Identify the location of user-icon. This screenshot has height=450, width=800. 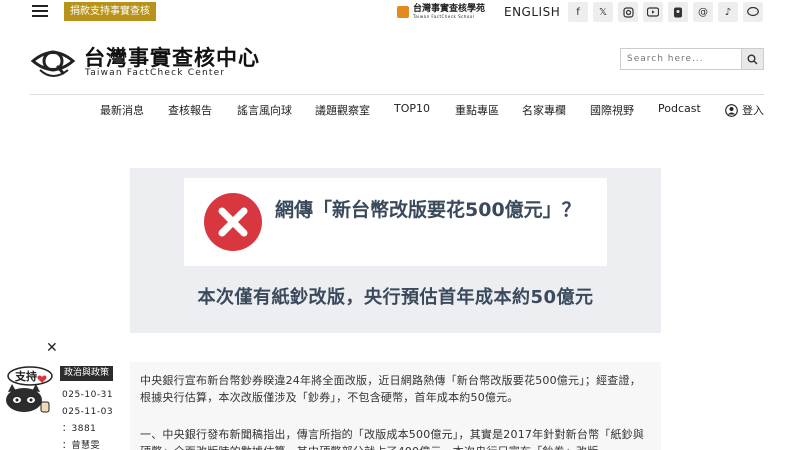
(731, 110).